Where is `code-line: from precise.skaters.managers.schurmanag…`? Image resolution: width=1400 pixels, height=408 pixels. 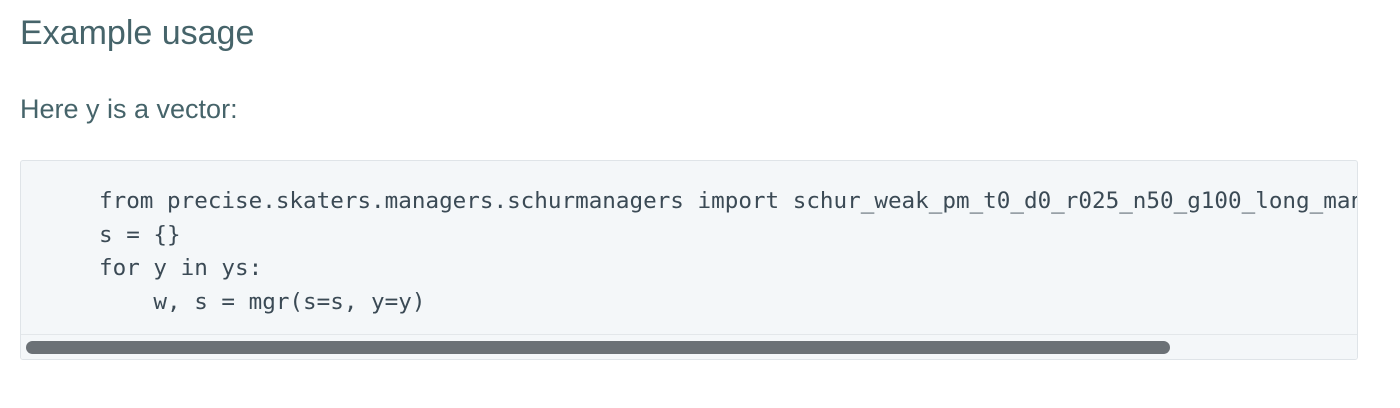 code-line: from precise.skaters.managers.schurmanag… is located at coordinates (728, 201).